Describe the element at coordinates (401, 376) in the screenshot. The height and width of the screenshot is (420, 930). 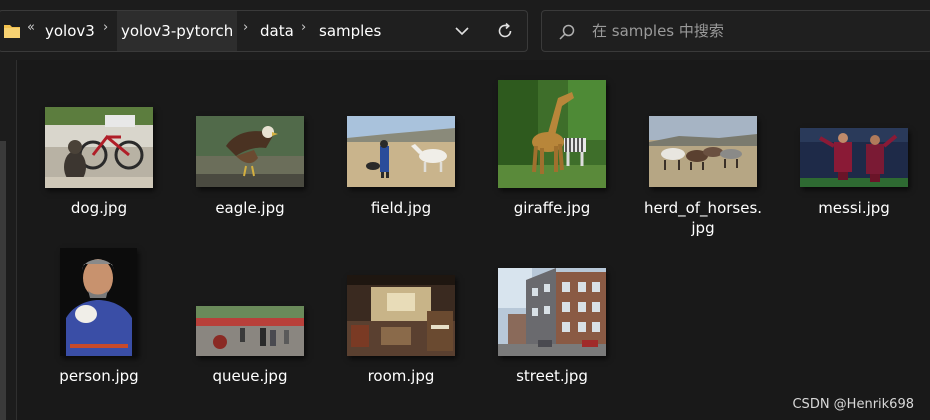
I see `file-name: room.jpg` at that location.